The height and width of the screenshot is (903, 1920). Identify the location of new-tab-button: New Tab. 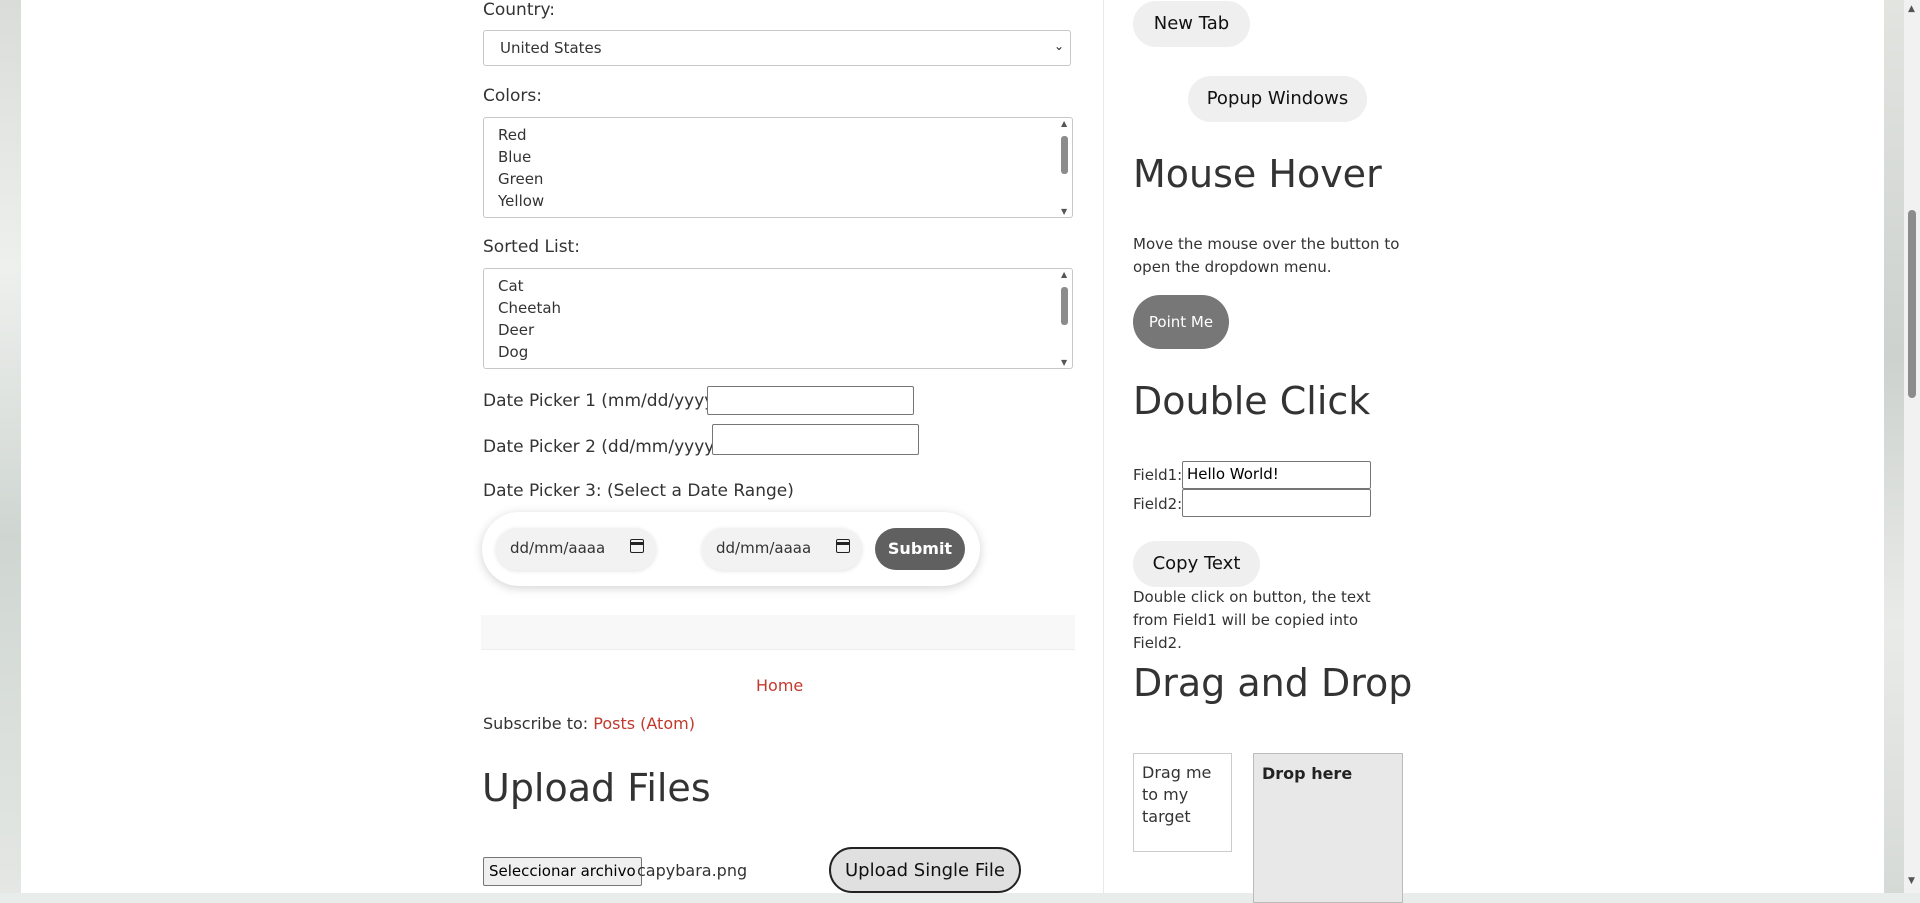
(1191, 24).